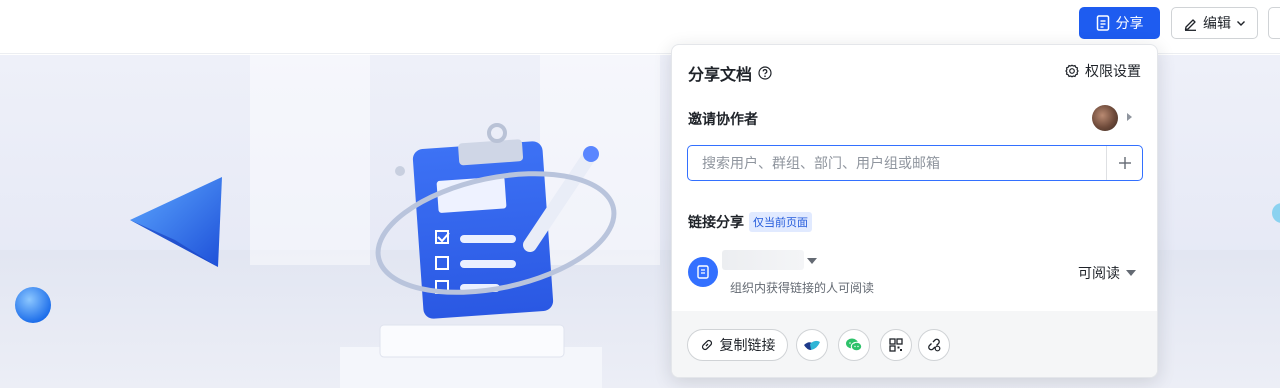  Describe the element at coordinates (1190, 24) in the screenshot. I see `pencil-icon` at that location.